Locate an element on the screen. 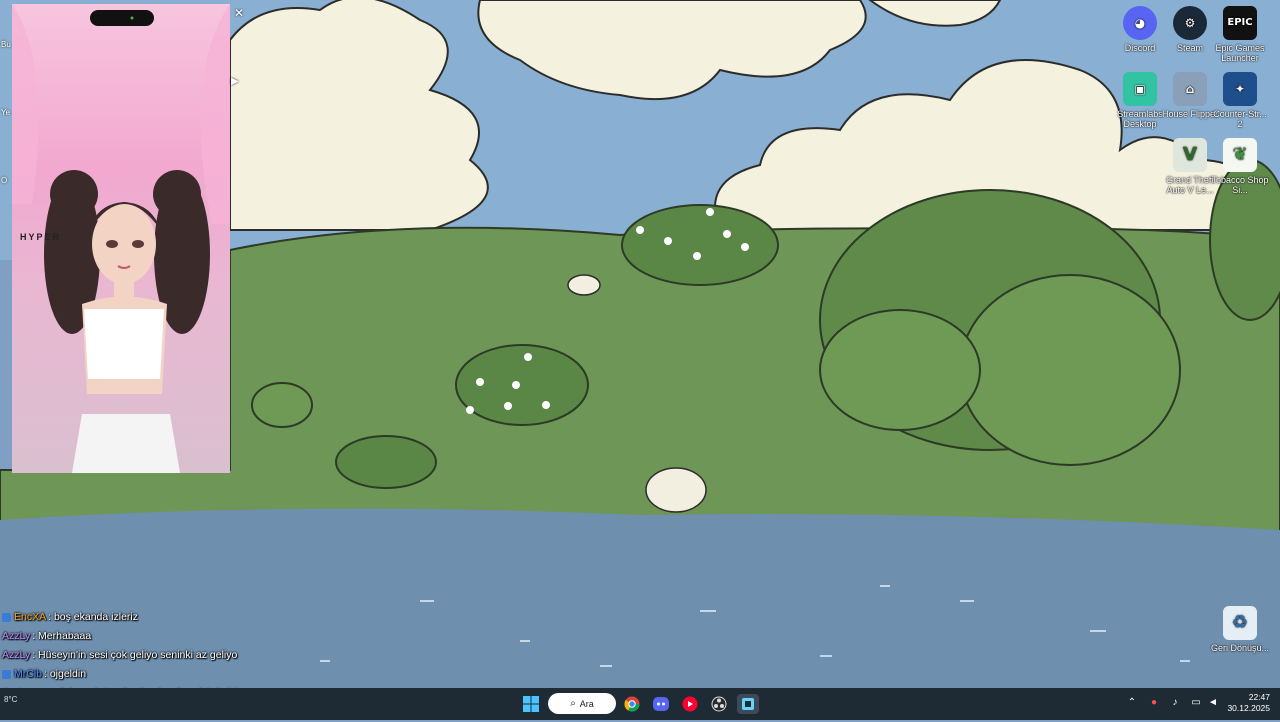  house-flipper-icon: ⌂ is located at coordinates (1190, 89).